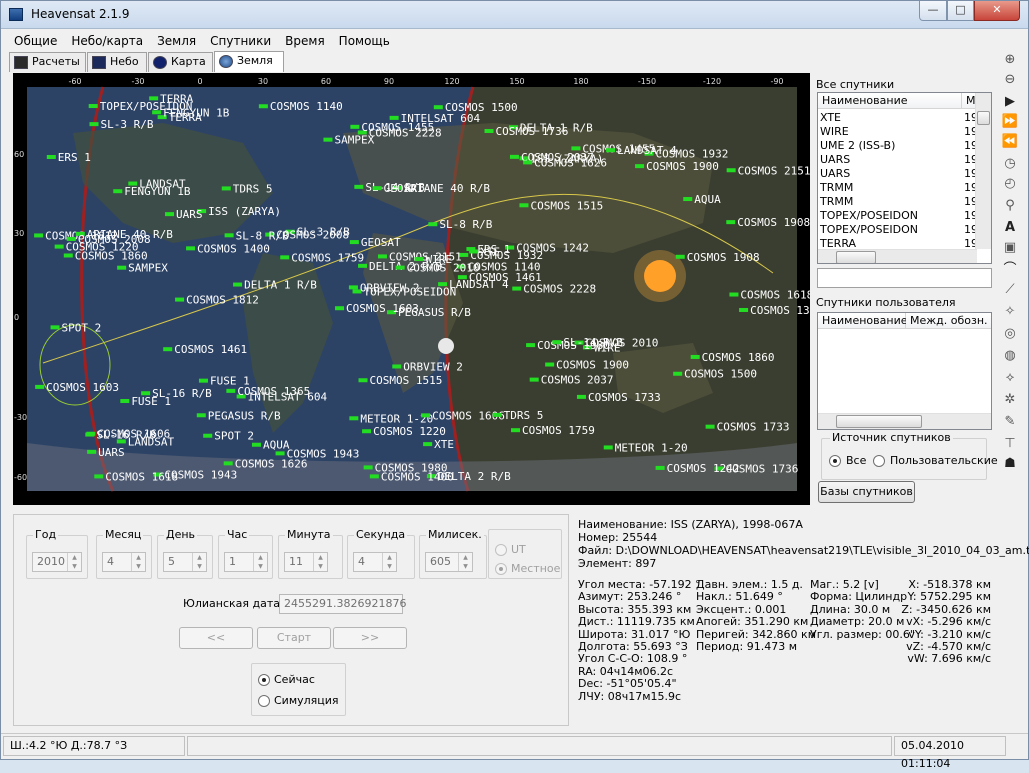 The width and height of the screenshot is (1029, 773). Describe the element at coordinates (246, 562) in the screenshot. I see `hour-spinner: 1 ▲ ▼` at that location.